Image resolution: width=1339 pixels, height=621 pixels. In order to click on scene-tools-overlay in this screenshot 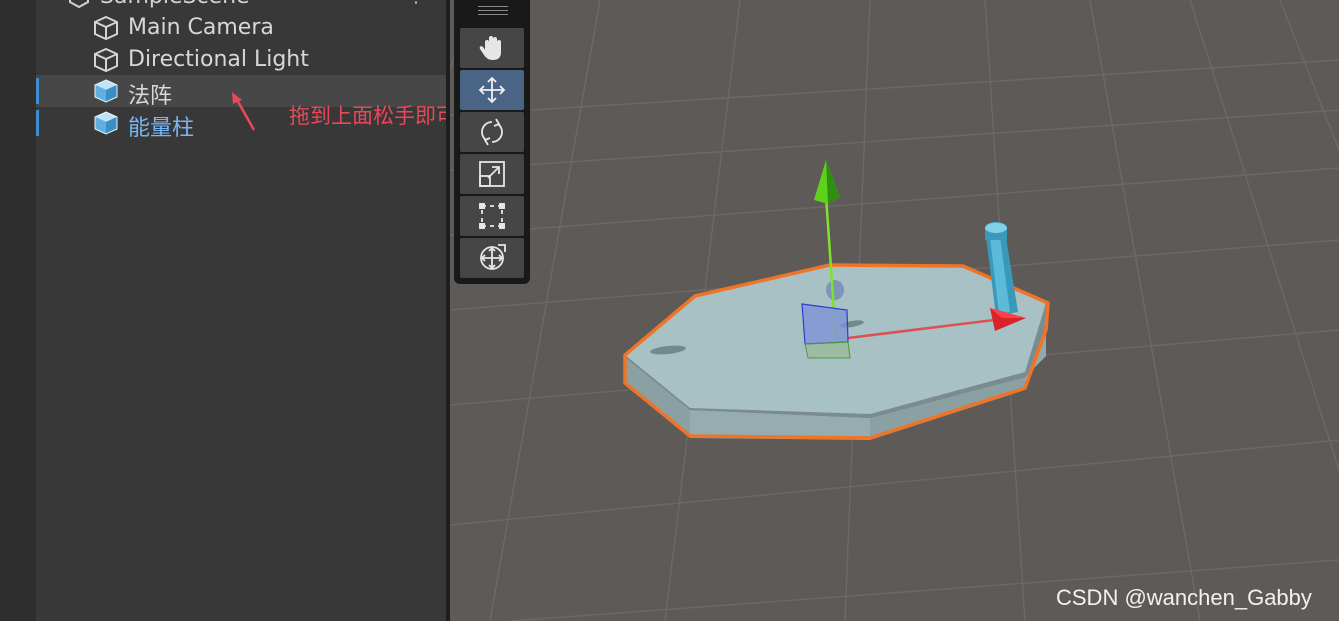, I will do `click(492, 142)`.